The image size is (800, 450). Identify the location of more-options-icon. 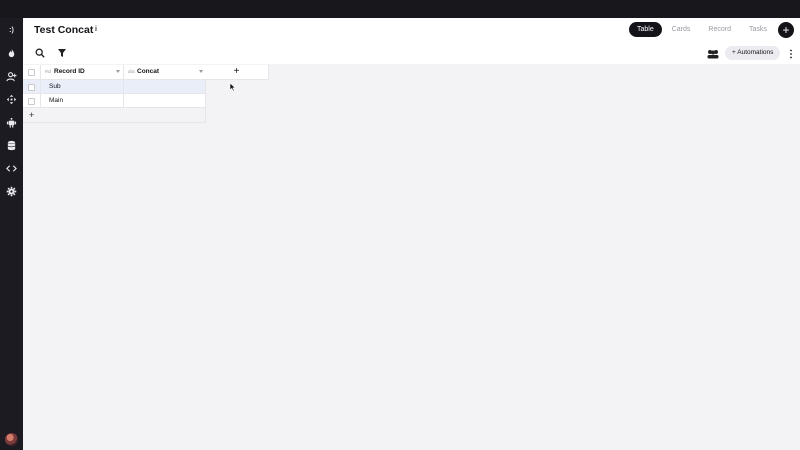
(791, 53).